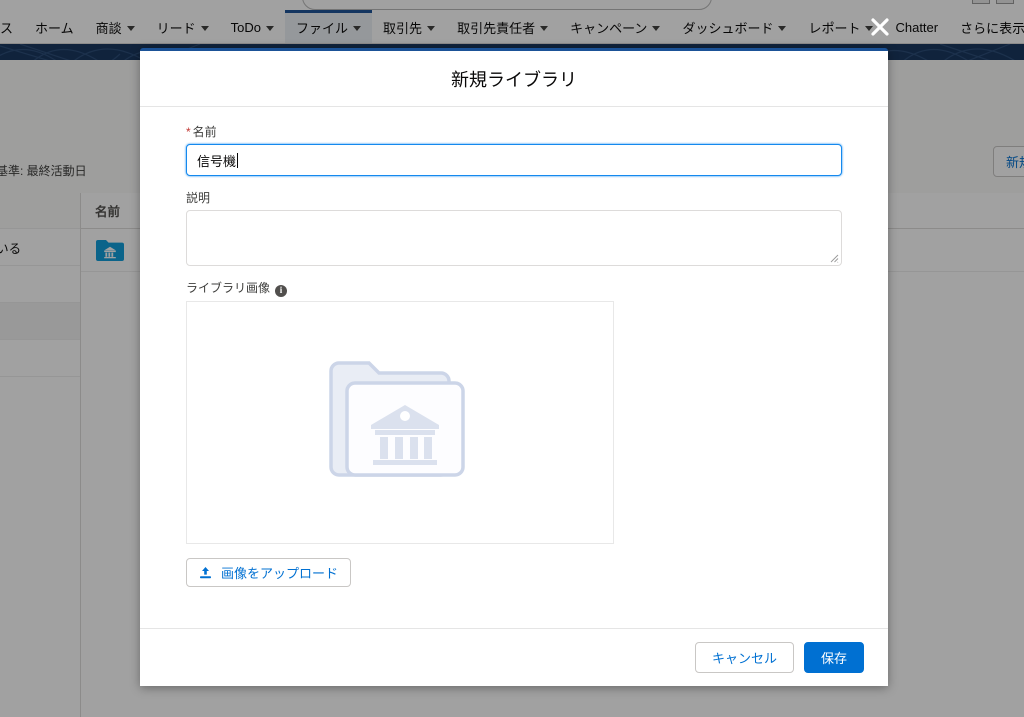  I want to click on close-x-glyph, so click(880, 27).